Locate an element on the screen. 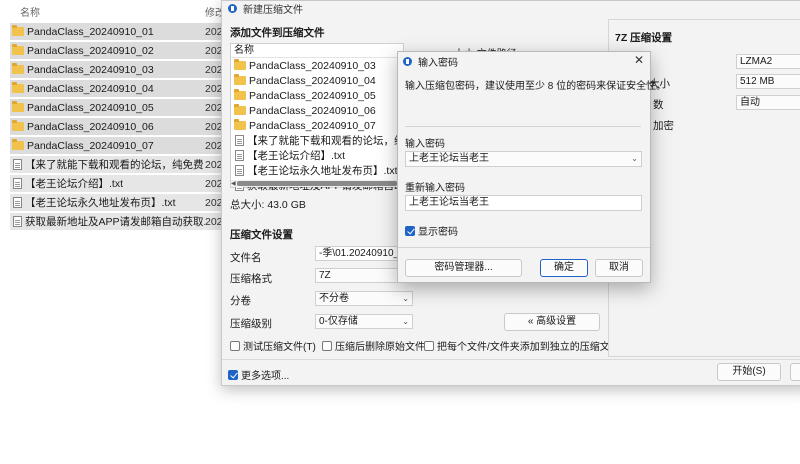 This screenshot has width=800, height=464. file-list-row: PandaClass_20240910_07 is located at coordinates (317, 125).